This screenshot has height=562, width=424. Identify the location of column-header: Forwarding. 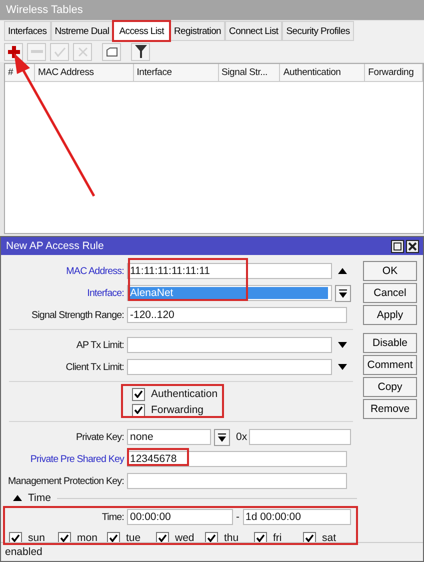
(391, 72).